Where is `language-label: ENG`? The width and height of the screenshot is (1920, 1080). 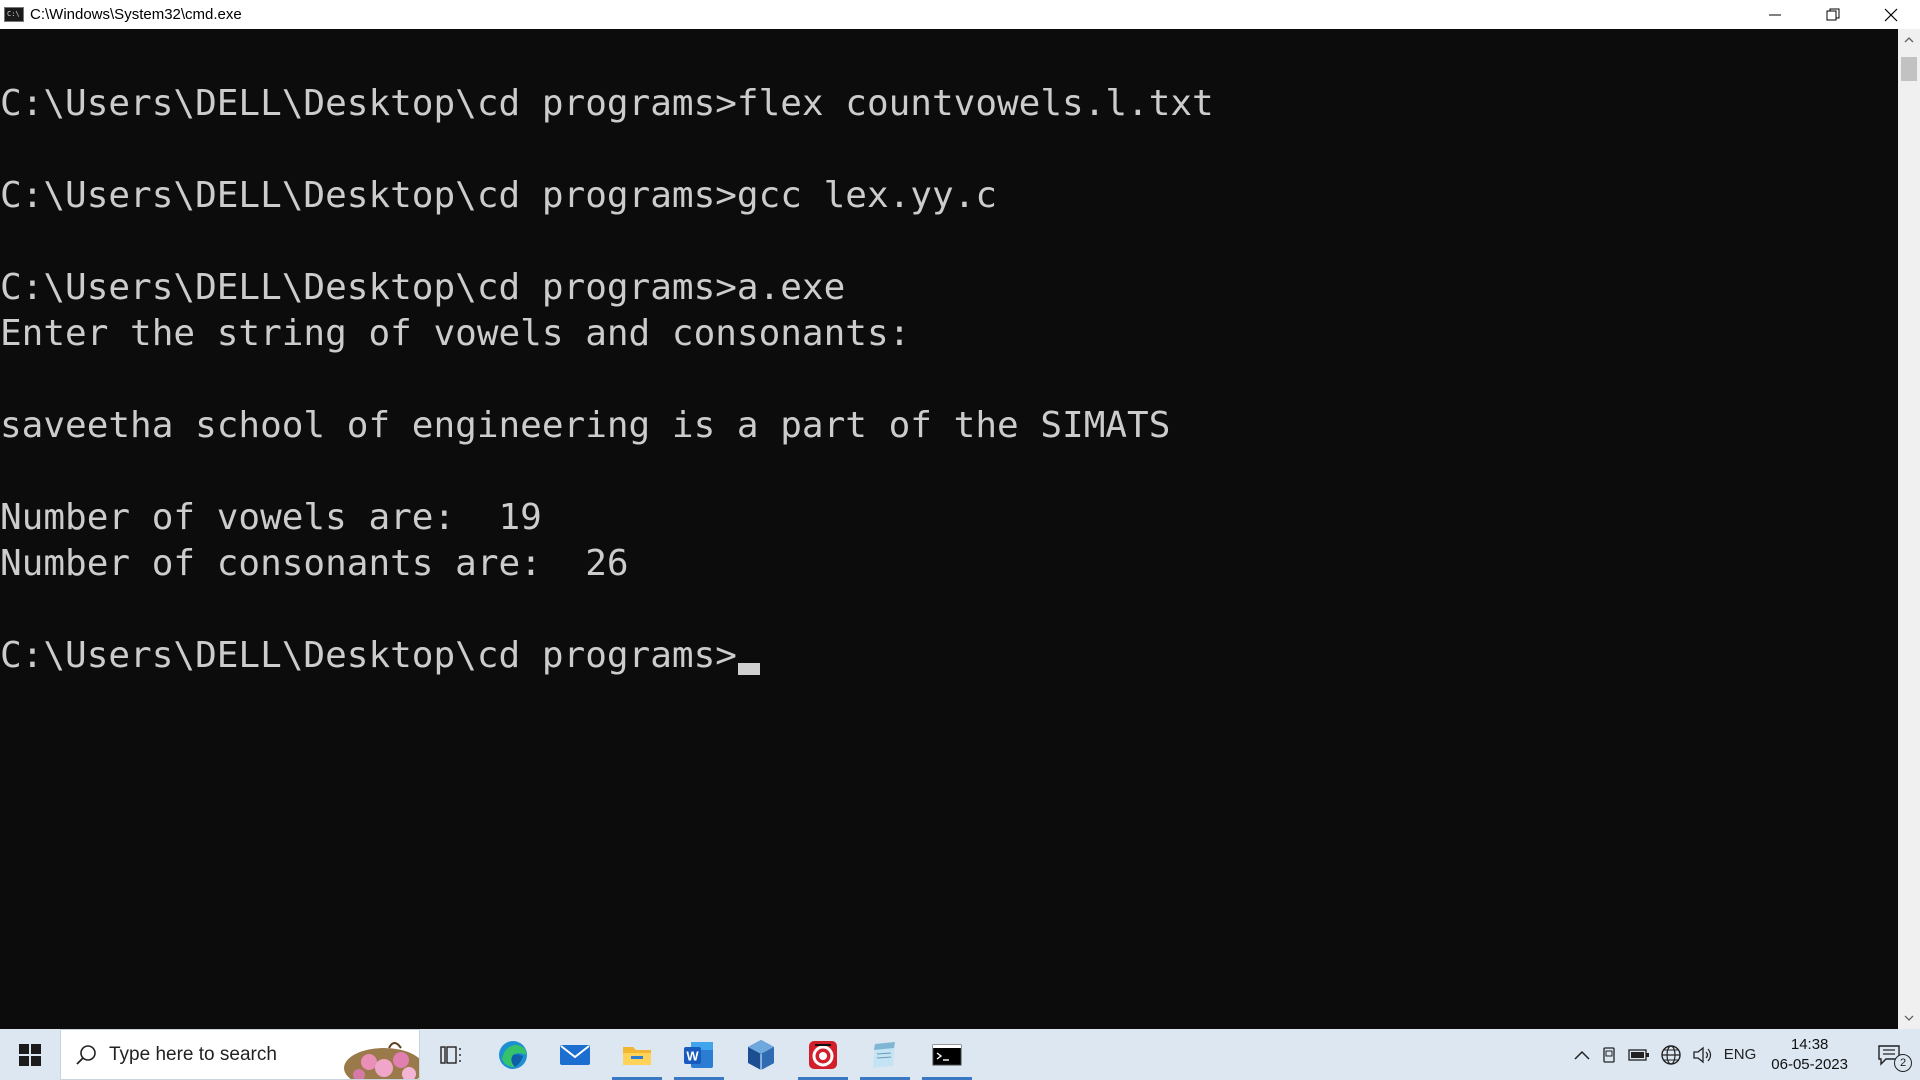 language-label: ENG is located at coordinates (1740, 1054).